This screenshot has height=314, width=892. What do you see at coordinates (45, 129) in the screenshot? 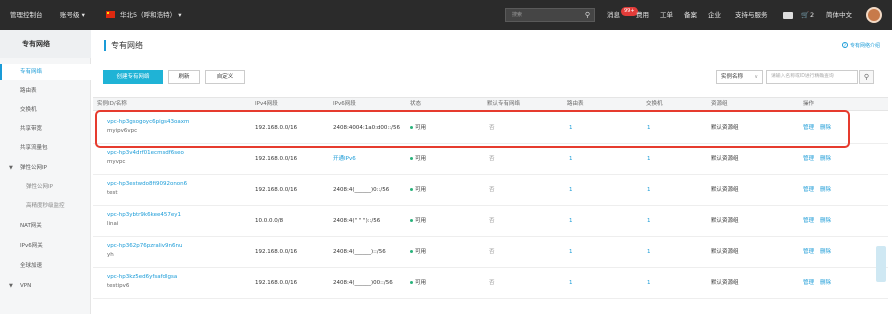
I see `sidebar-item-shared-bandwidth: 共享带宽` at bounding box center [45, 129].